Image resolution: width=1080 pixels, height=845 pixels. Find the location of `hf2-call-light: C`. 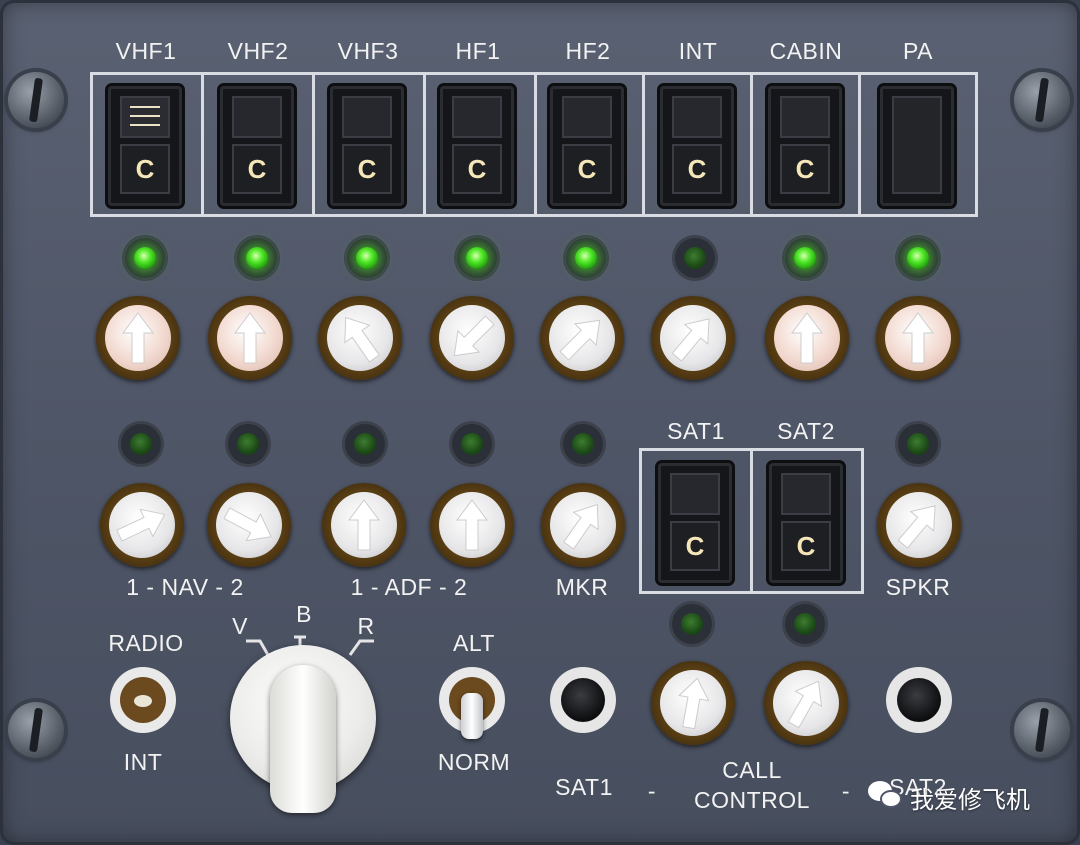

hf2-call-light: C is located at coordinates (587, 169).